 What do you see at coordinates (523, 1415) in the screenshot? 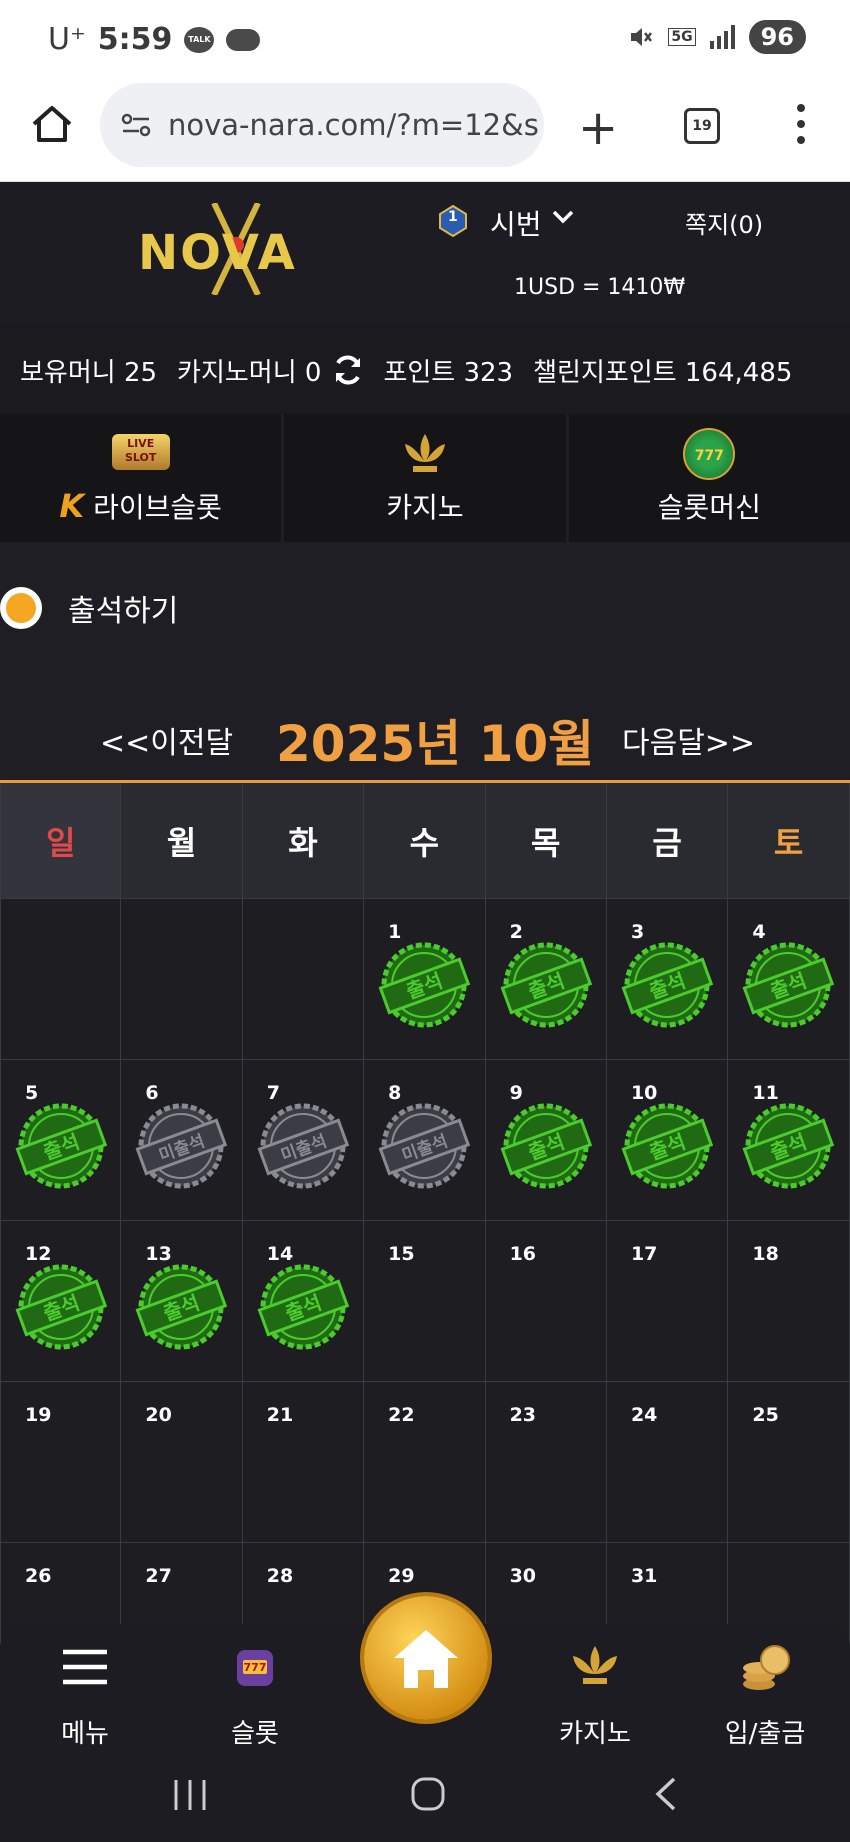
I see `day-number: 23` at bounding box center [523, 1415].